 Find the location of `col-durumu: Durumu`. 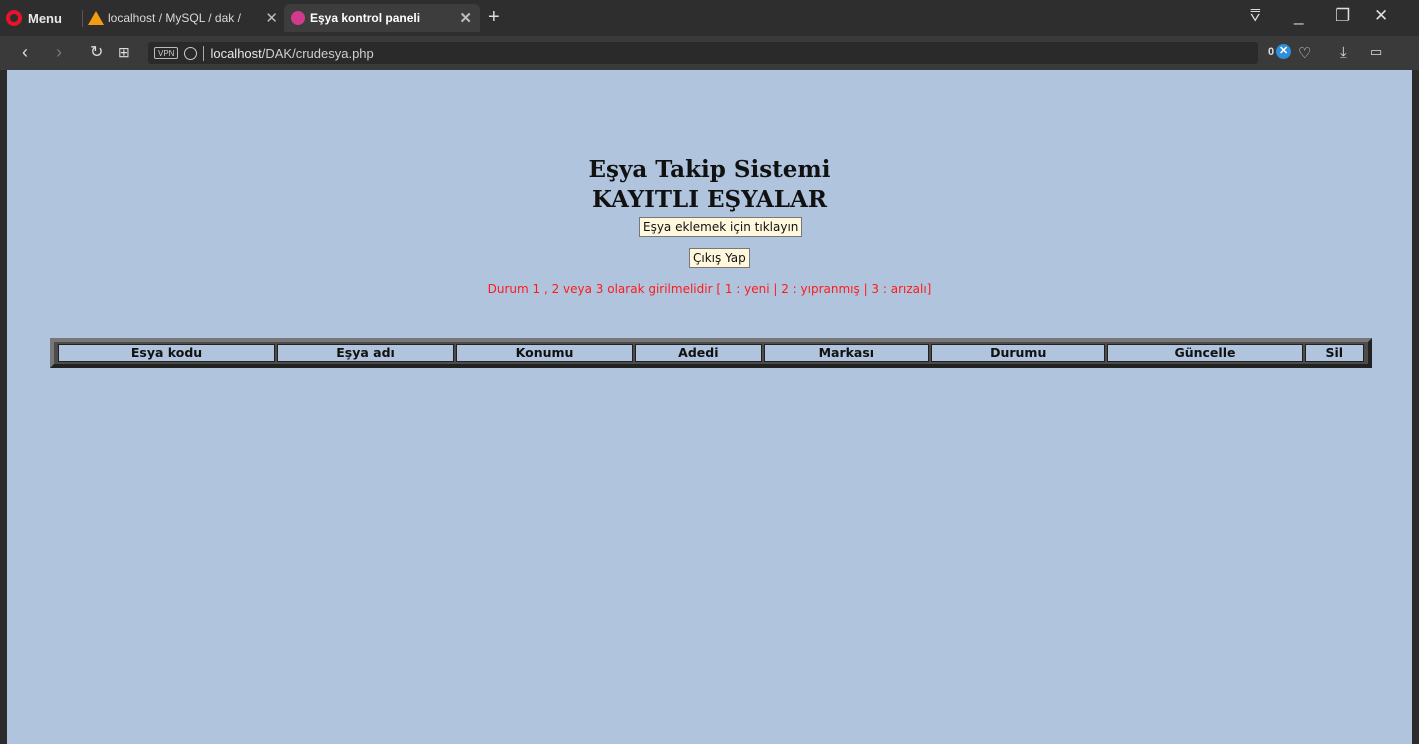

col-durumu: Durumu is located at coordinates (1018, 353).